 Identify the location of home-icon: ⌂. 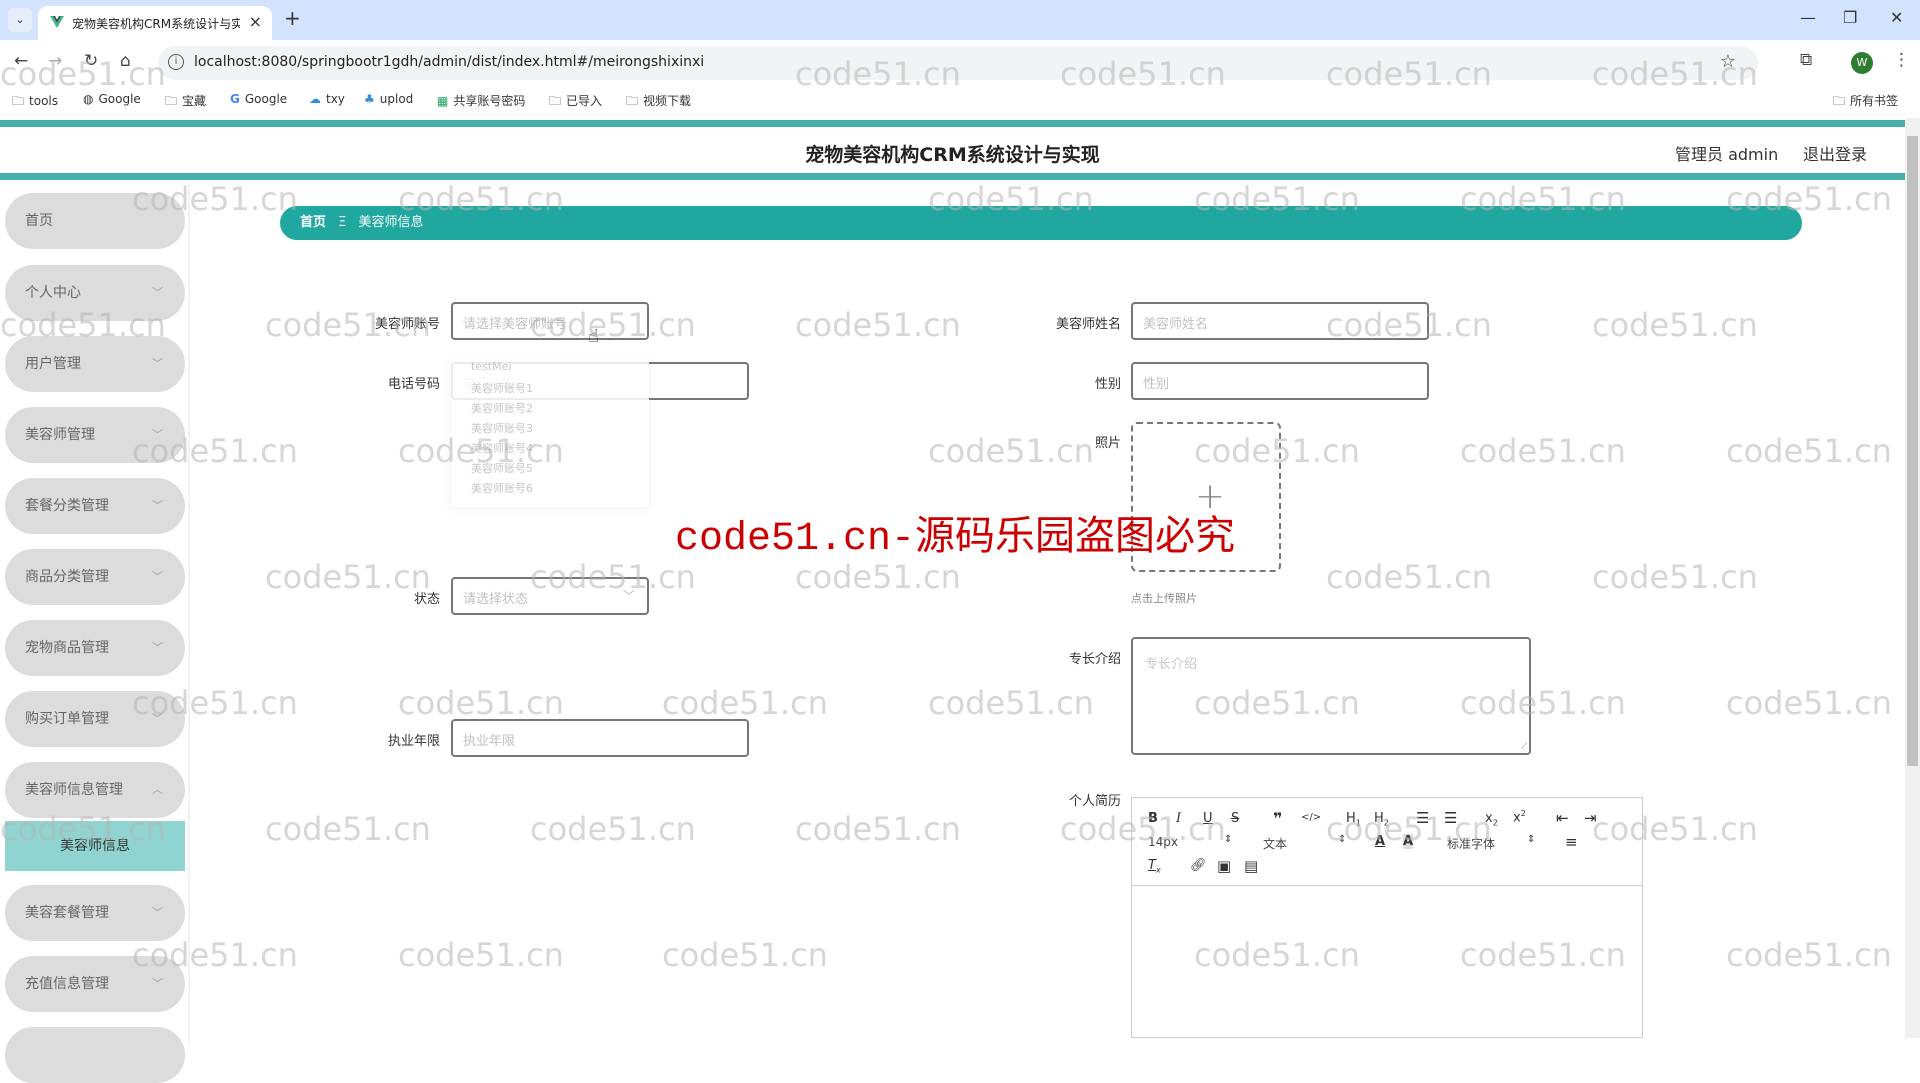
(125, 61).